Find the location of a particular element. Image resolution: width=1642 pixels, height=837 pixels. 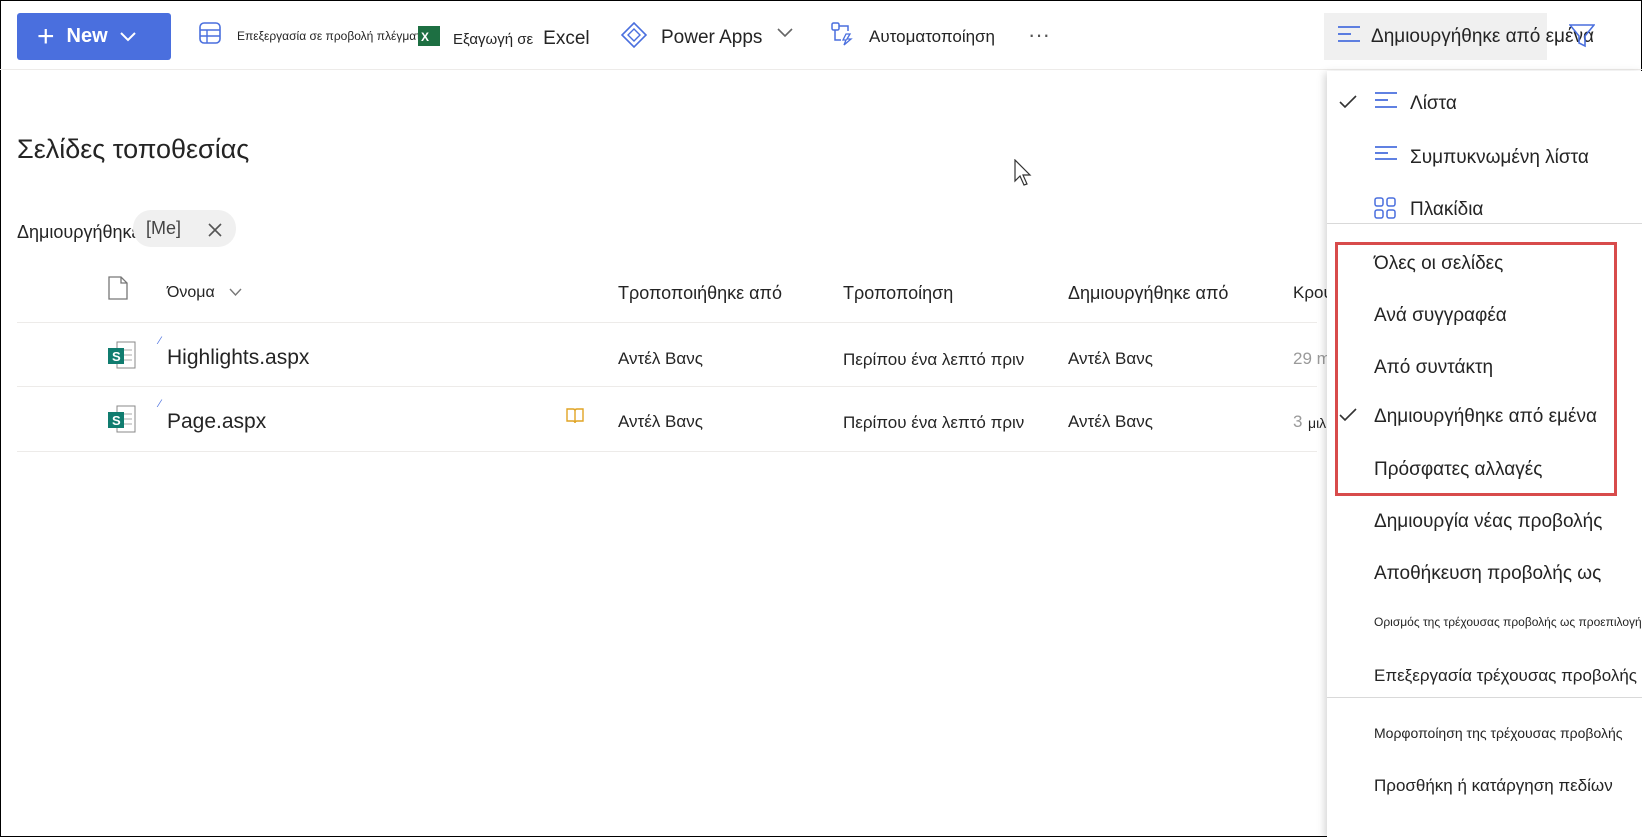

column-created-by-label: Δημιουργήθηκε από is located at coordinates (1148, 293).